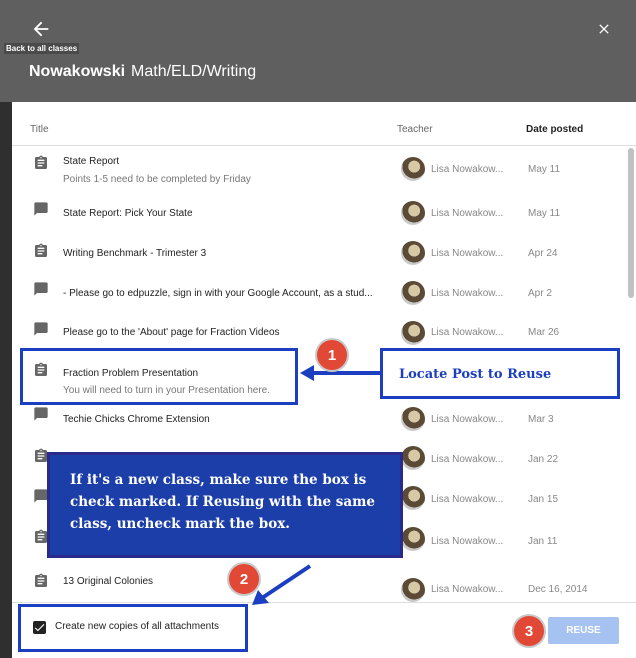 The width and height of the screenshot is (636, 658). I want to click on arrow-to-checkbox, so click(282, 584).